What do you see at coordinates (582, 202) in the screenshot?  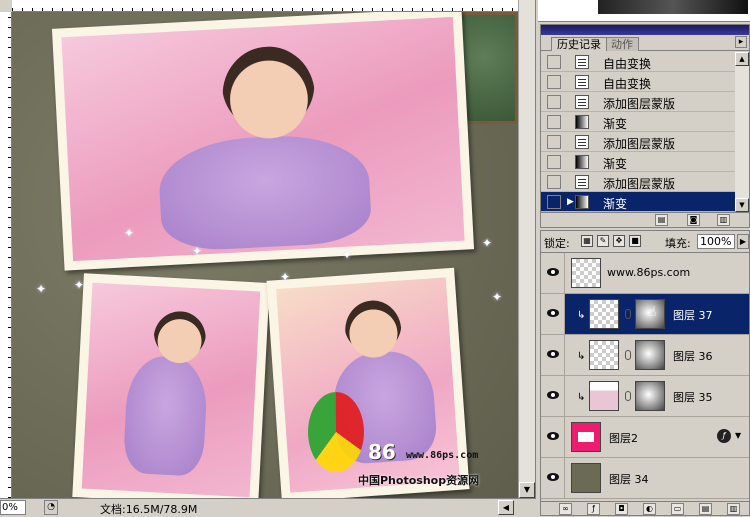 I see `gradient-icon` at bounding box center [582, 202].